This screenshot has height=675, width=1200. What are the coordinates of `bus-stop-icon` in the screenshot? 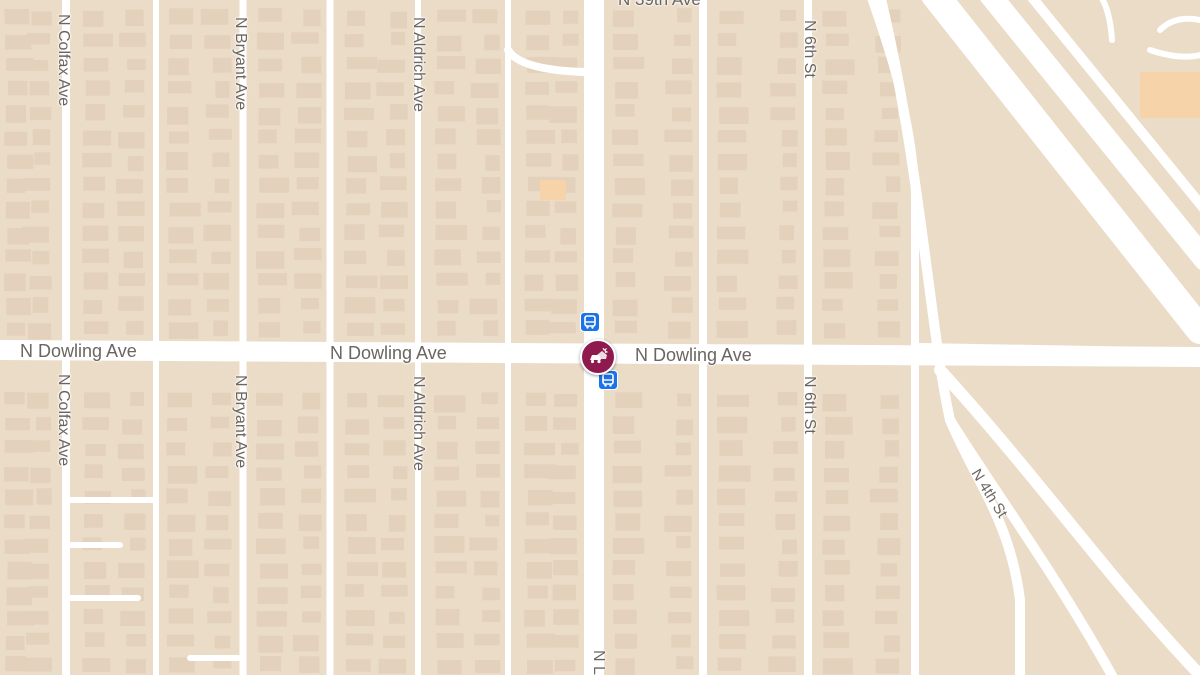 It's located at (590, 322).